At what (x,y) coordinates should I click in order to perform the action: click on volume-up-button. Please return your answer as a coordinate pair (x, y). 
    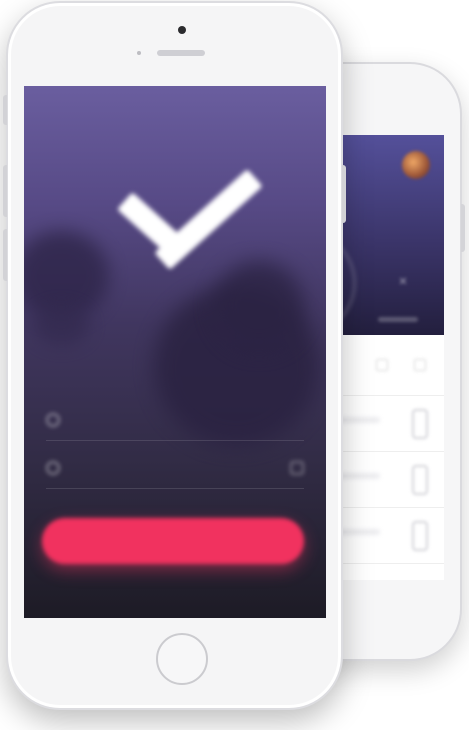
    Looking at the image, I should click on (5, 191).